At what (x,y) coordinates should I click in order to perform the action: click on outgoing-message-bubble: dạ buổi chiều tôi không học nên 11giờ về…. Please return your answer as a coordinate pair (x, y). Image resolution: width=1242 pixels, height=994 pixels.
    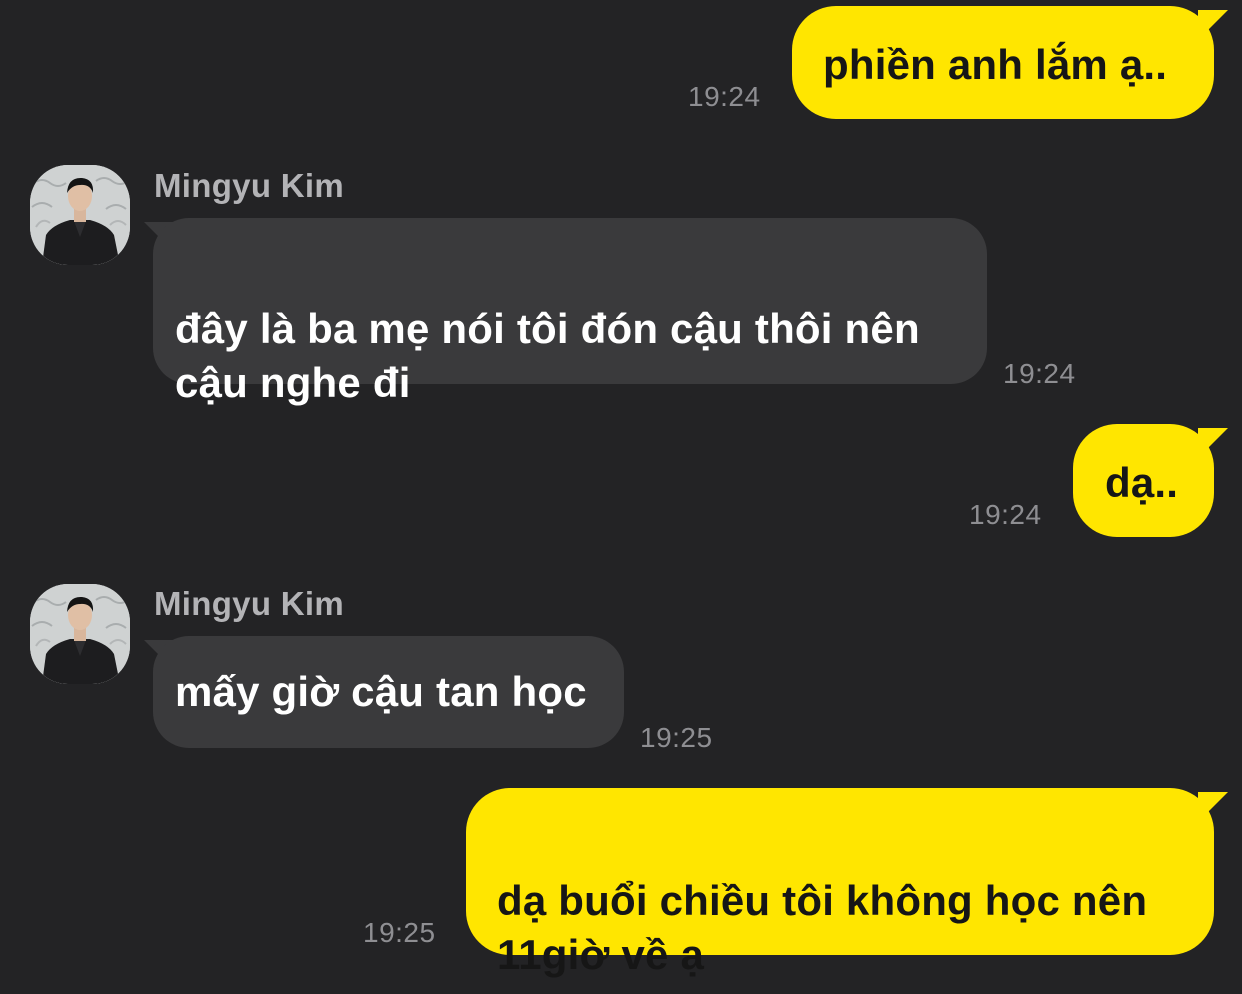
    Looking at the image, I should click on (840, 883).